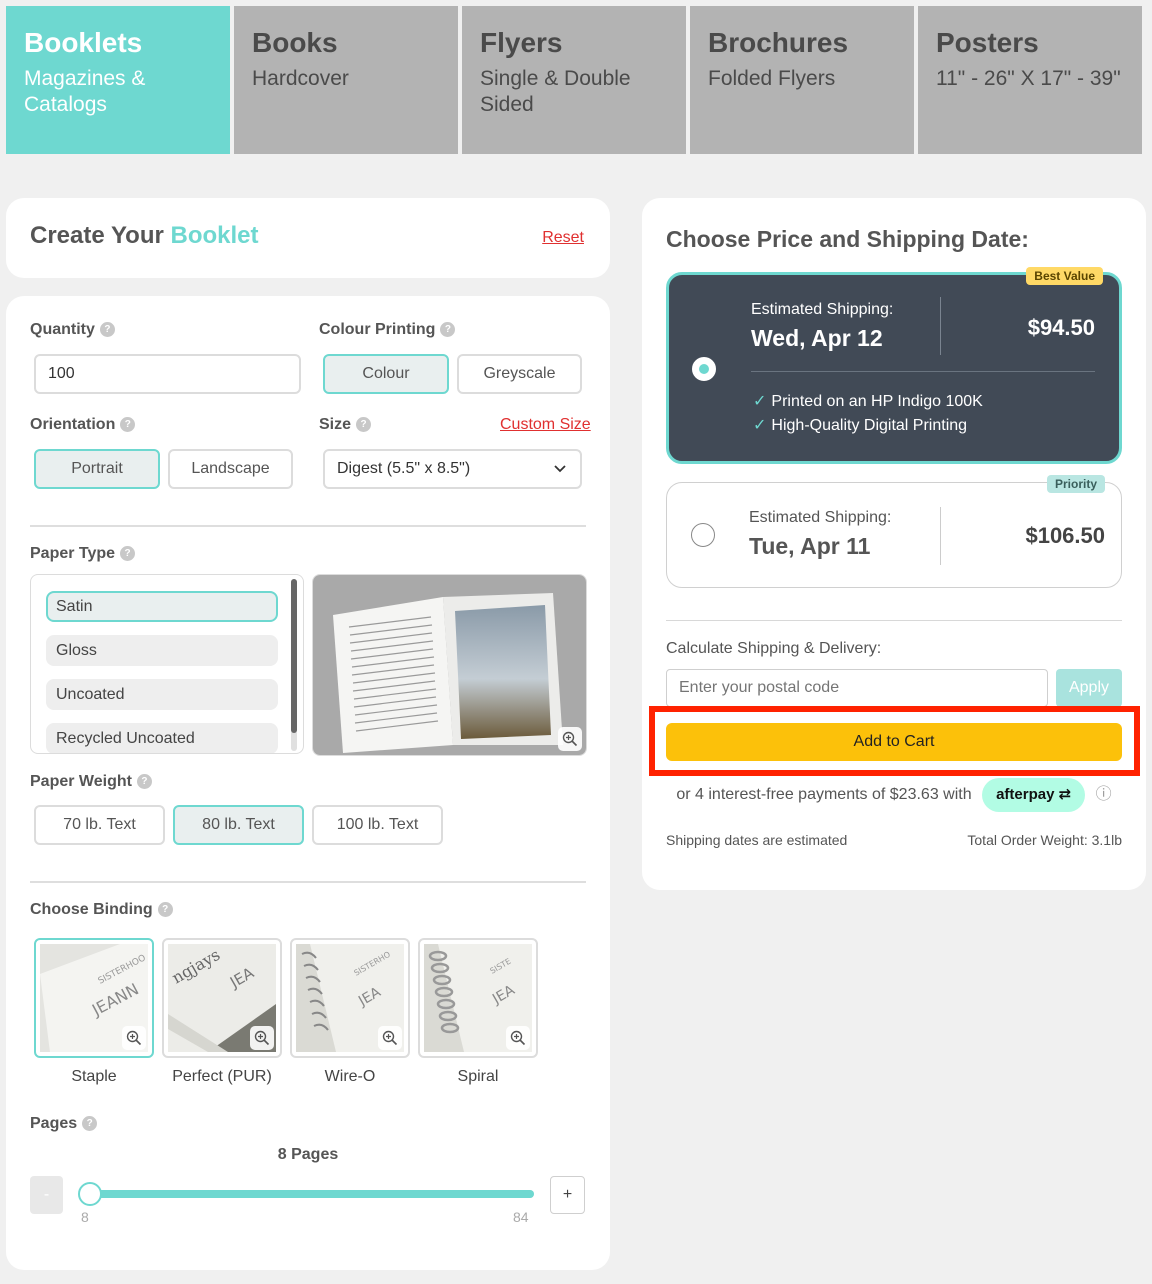  I want to click on paper-weight-label: Paper Weight?, so click(91, 782).